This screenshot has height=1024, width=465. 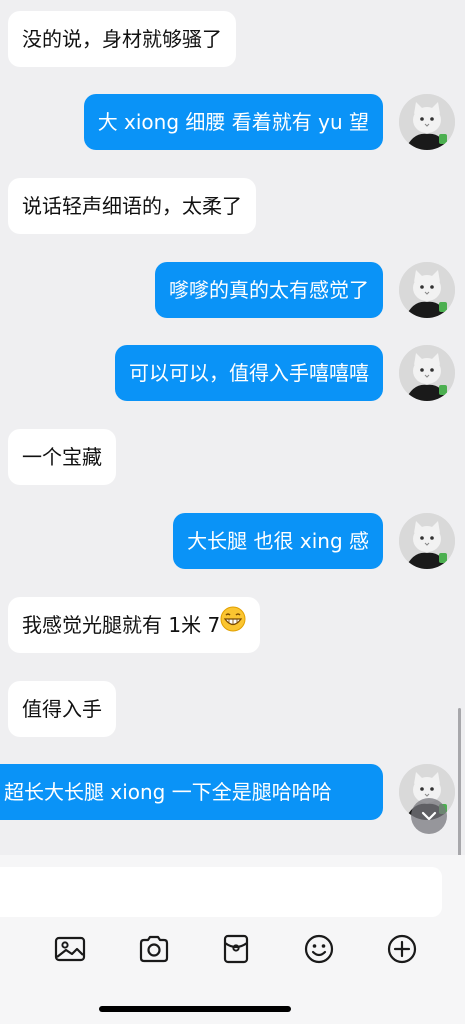 I want to click on red-packet-icon, so click(x=236, y=949).